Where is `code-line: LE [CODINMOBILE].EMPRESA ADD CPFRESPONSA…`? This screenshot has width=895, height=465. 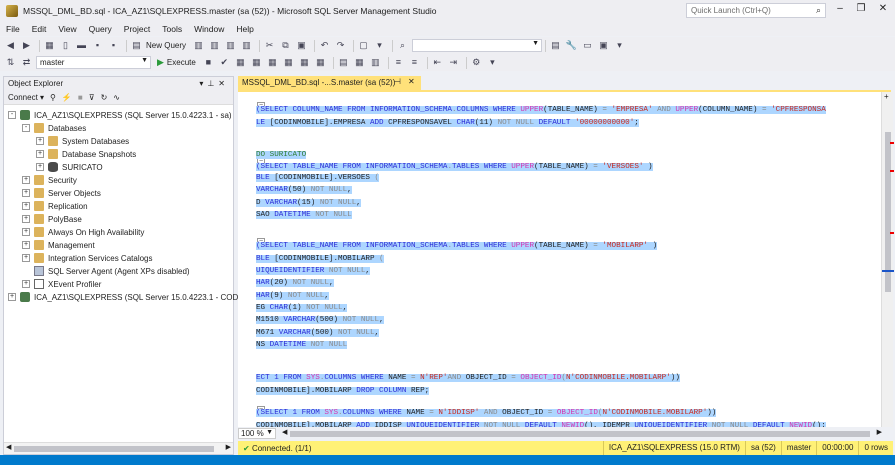 code-line: LE [CODINMOBILE].EMPRESA ADD CPFRESPONSA… is located at coordinates (447, 123).